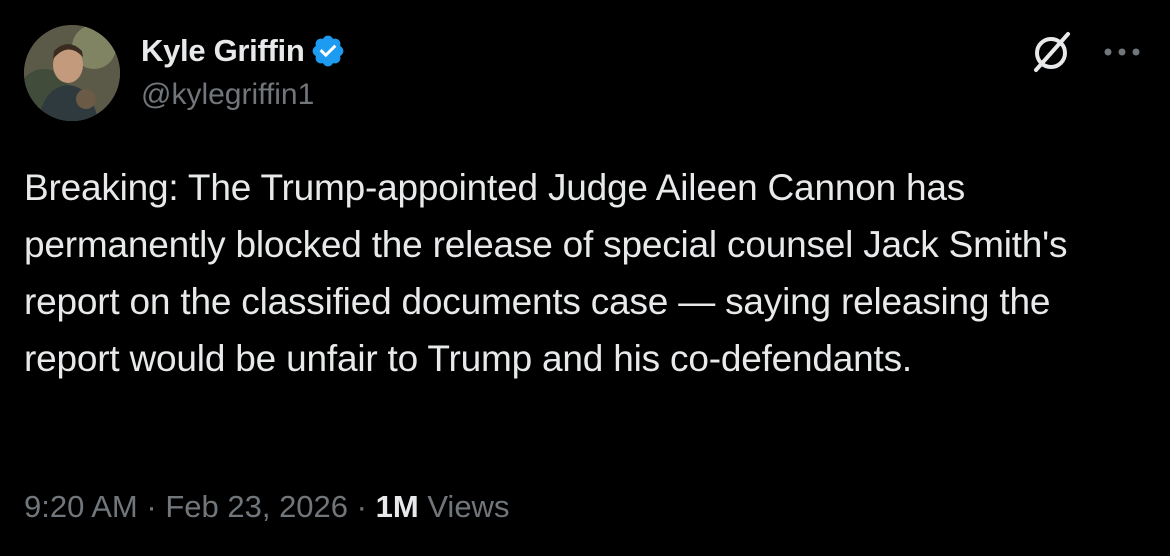  Describe the element at coordinates (397, 506) in the screenshot. I see `views-count: 1M` at that location.